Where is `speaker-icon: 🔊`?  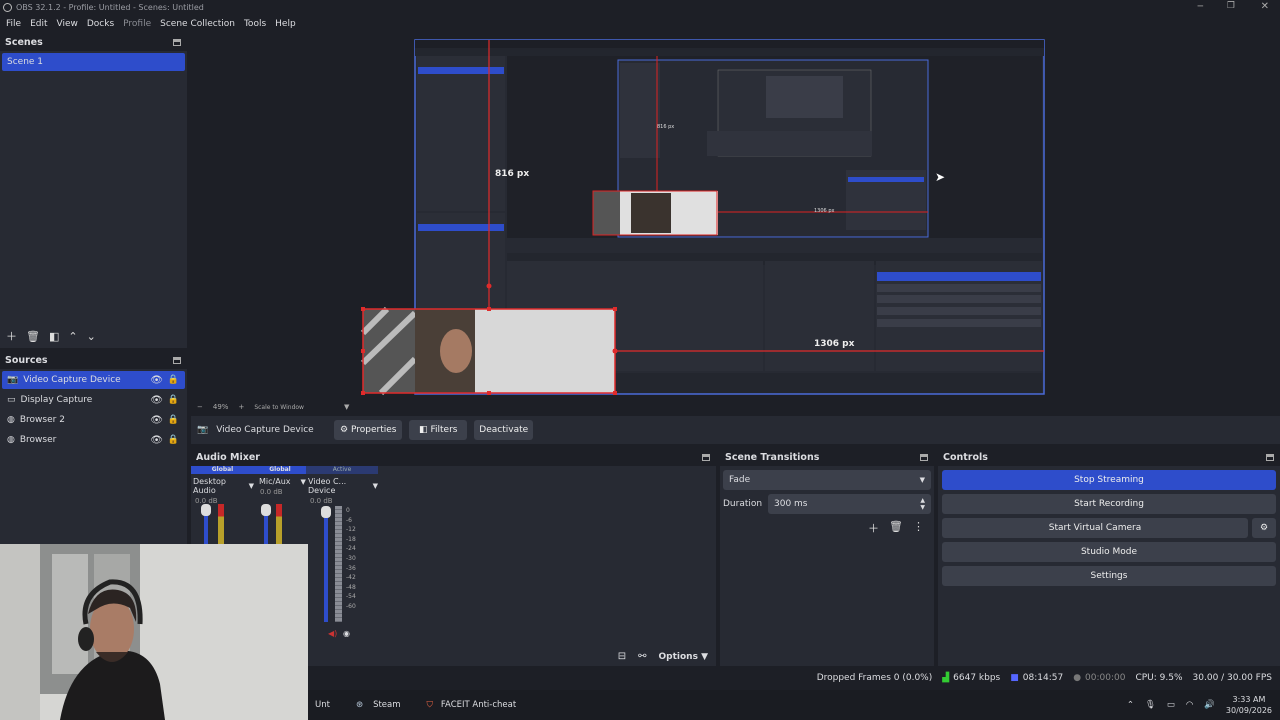 speaker-icon: 🔊 is located at coordinates (1209, 705).